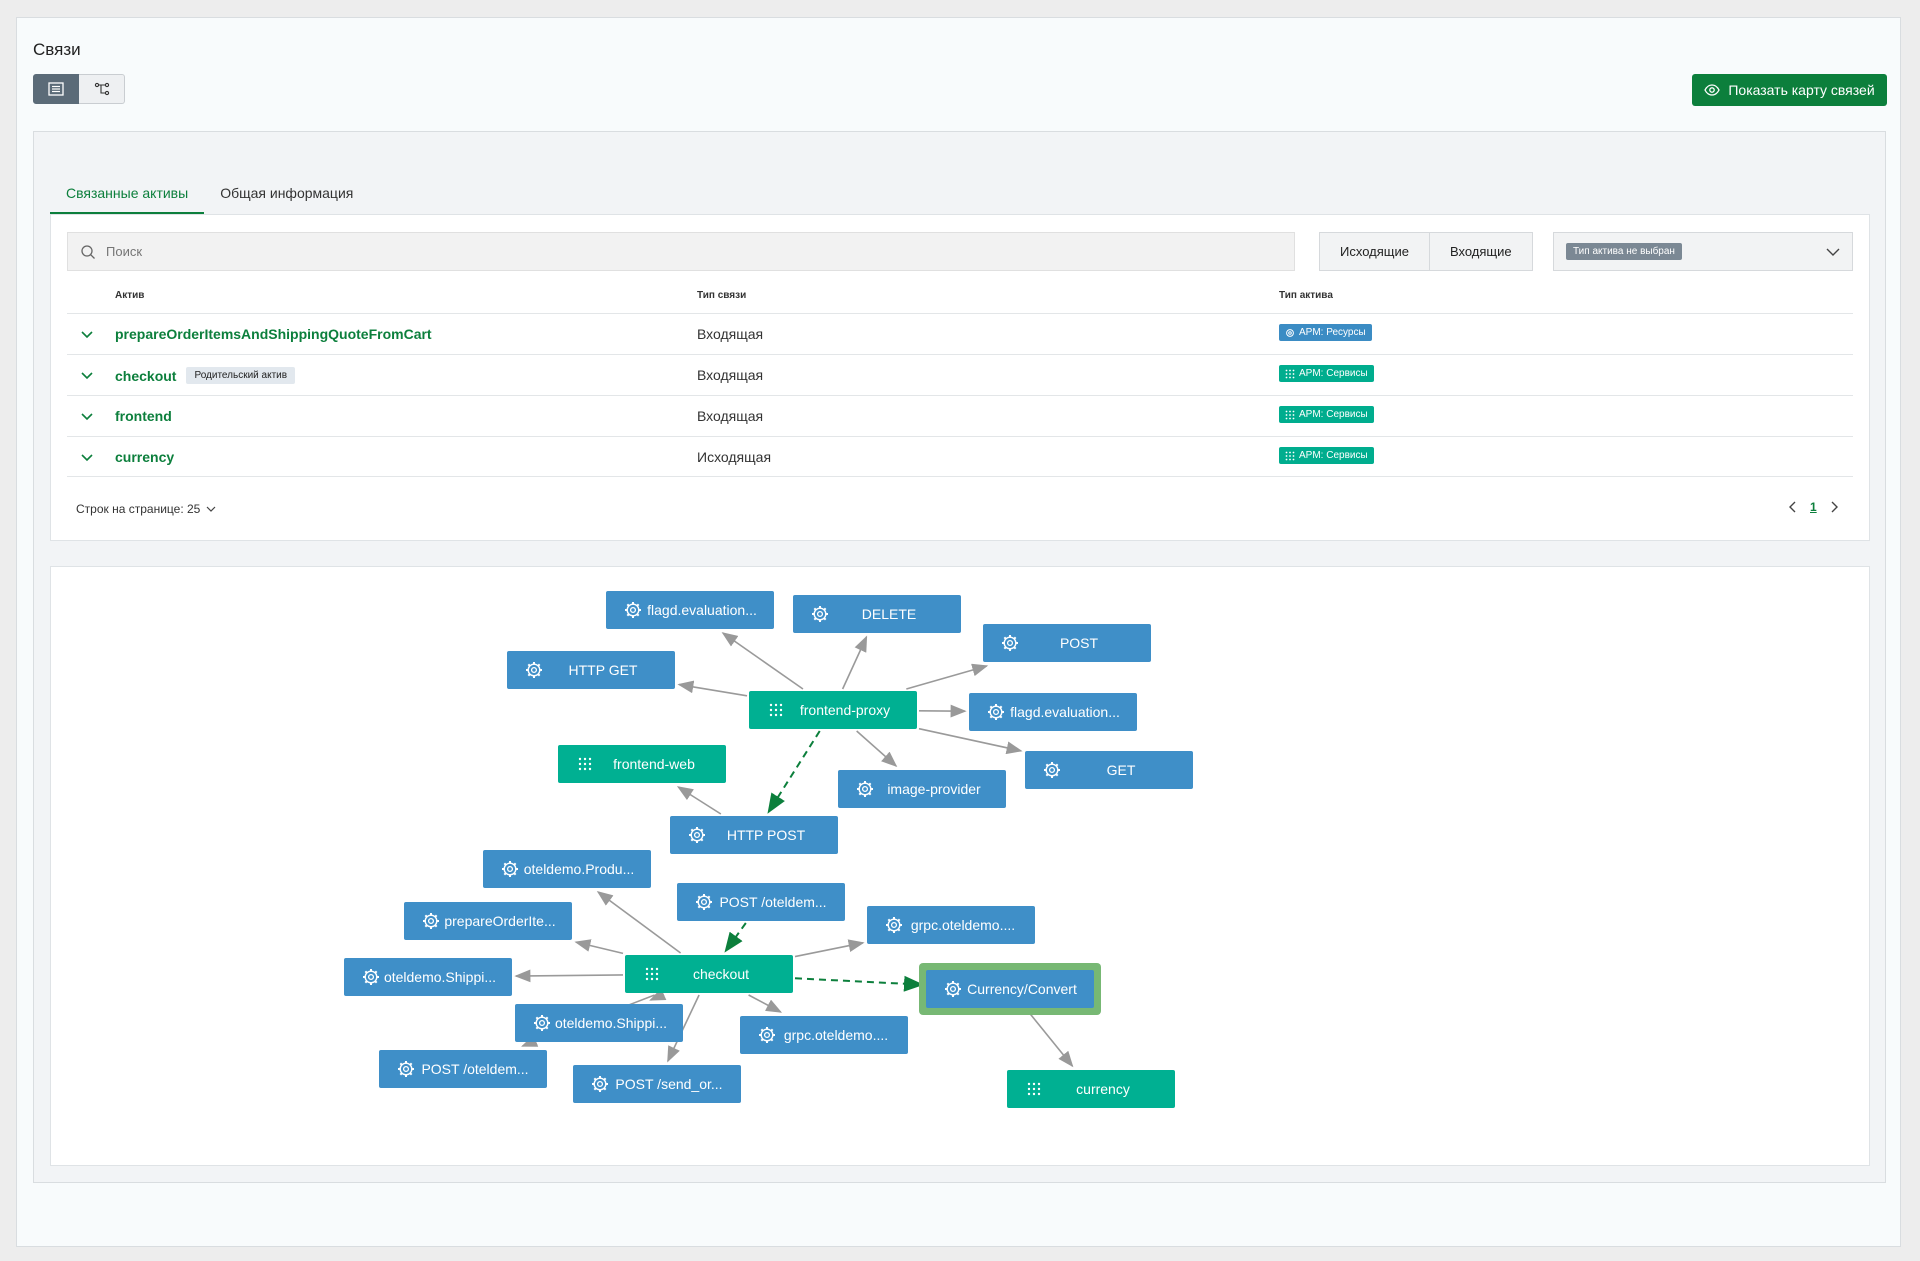 Image resolution: width=1920 pixels, height=1261 pixels. Describe the element at coordinates (1022, 989) in the screenshot. I see `graph-node-label: Currency/Convert` at that location.